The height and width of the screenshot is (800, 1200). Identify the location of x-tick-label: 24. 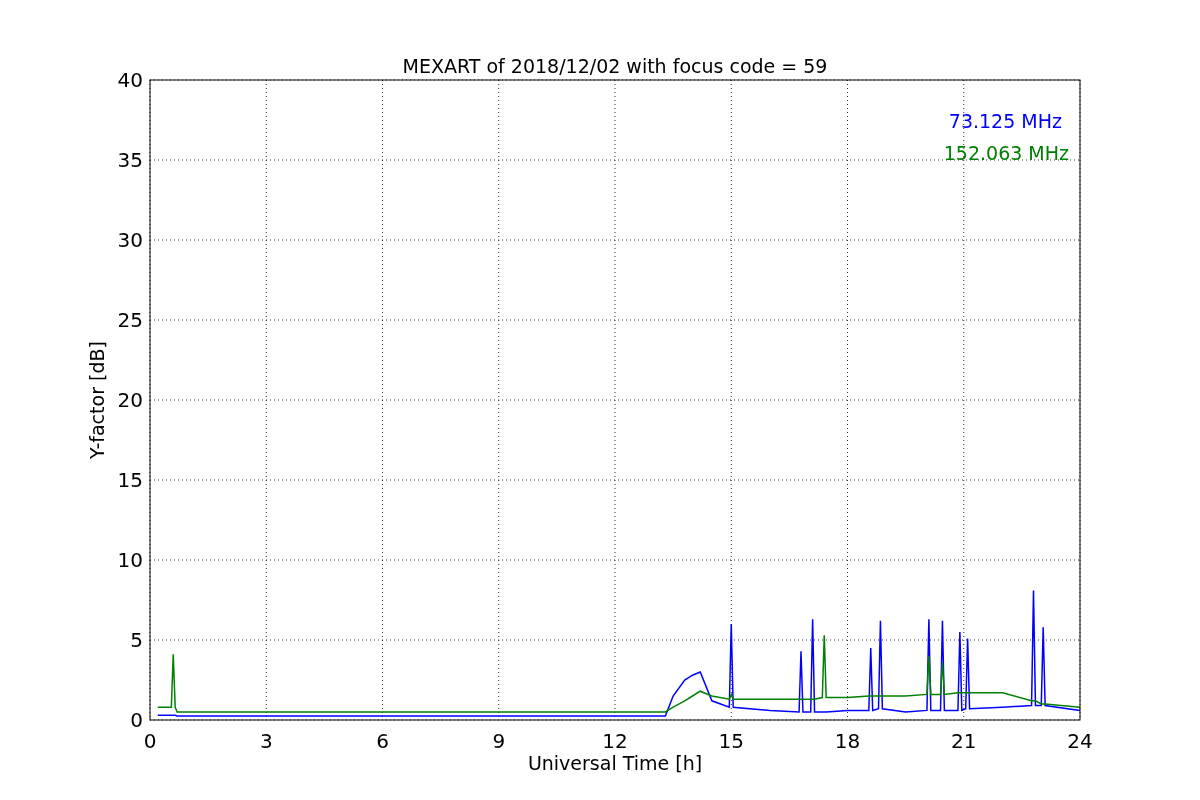
(1080, 741).